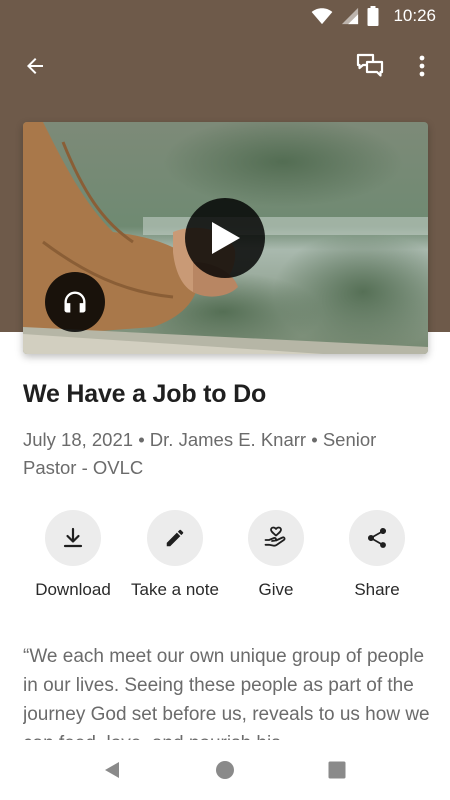 This screenshot has width=450, height=800. I want to click on play-icon, so click(226, 238).